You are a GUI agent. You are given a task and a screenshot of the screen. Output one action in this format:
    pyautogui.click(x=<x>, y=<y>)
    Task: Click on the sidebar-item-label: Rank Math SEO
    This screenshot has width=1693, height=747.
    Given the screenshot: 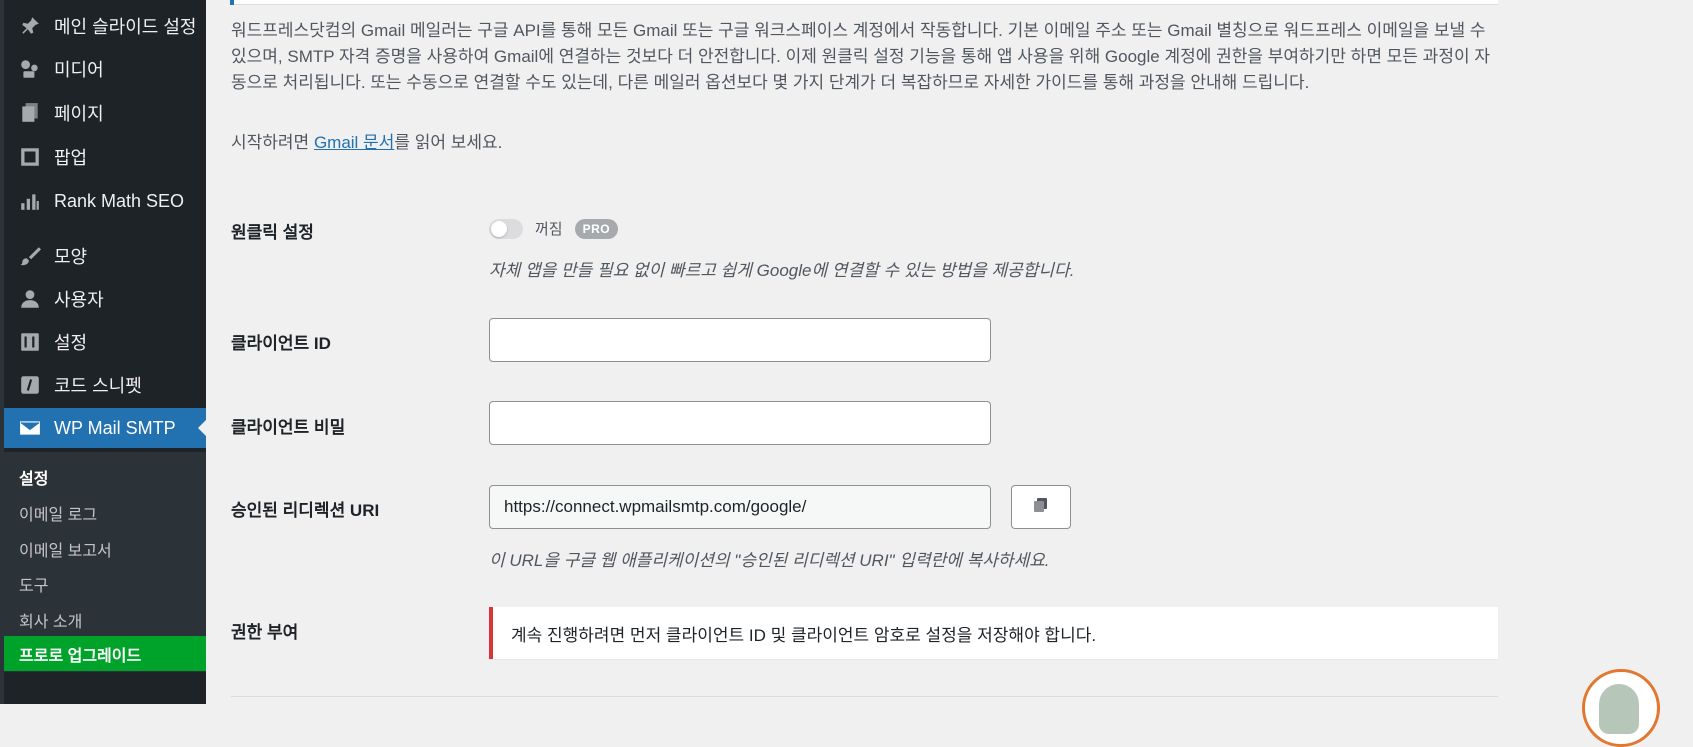 What is the action you would take?
    pyautogui.click(x=119, y=200)
    